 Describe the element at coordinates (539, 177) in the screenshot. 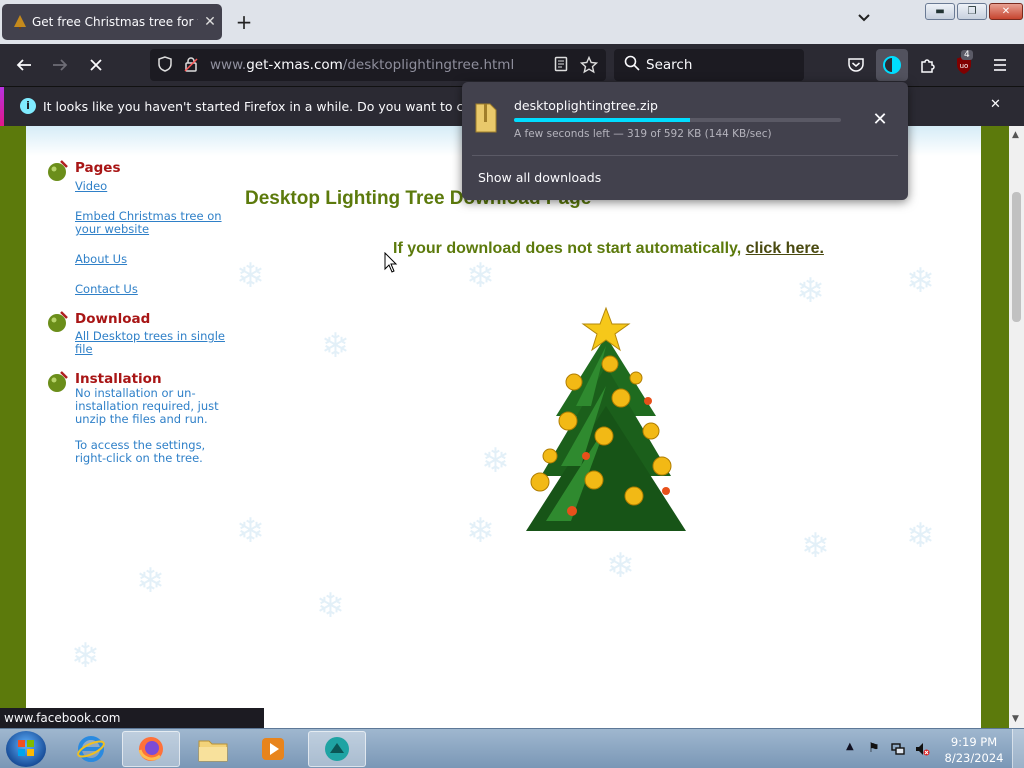

I see `show-all-downloads-button: Show all downloads` at that location.